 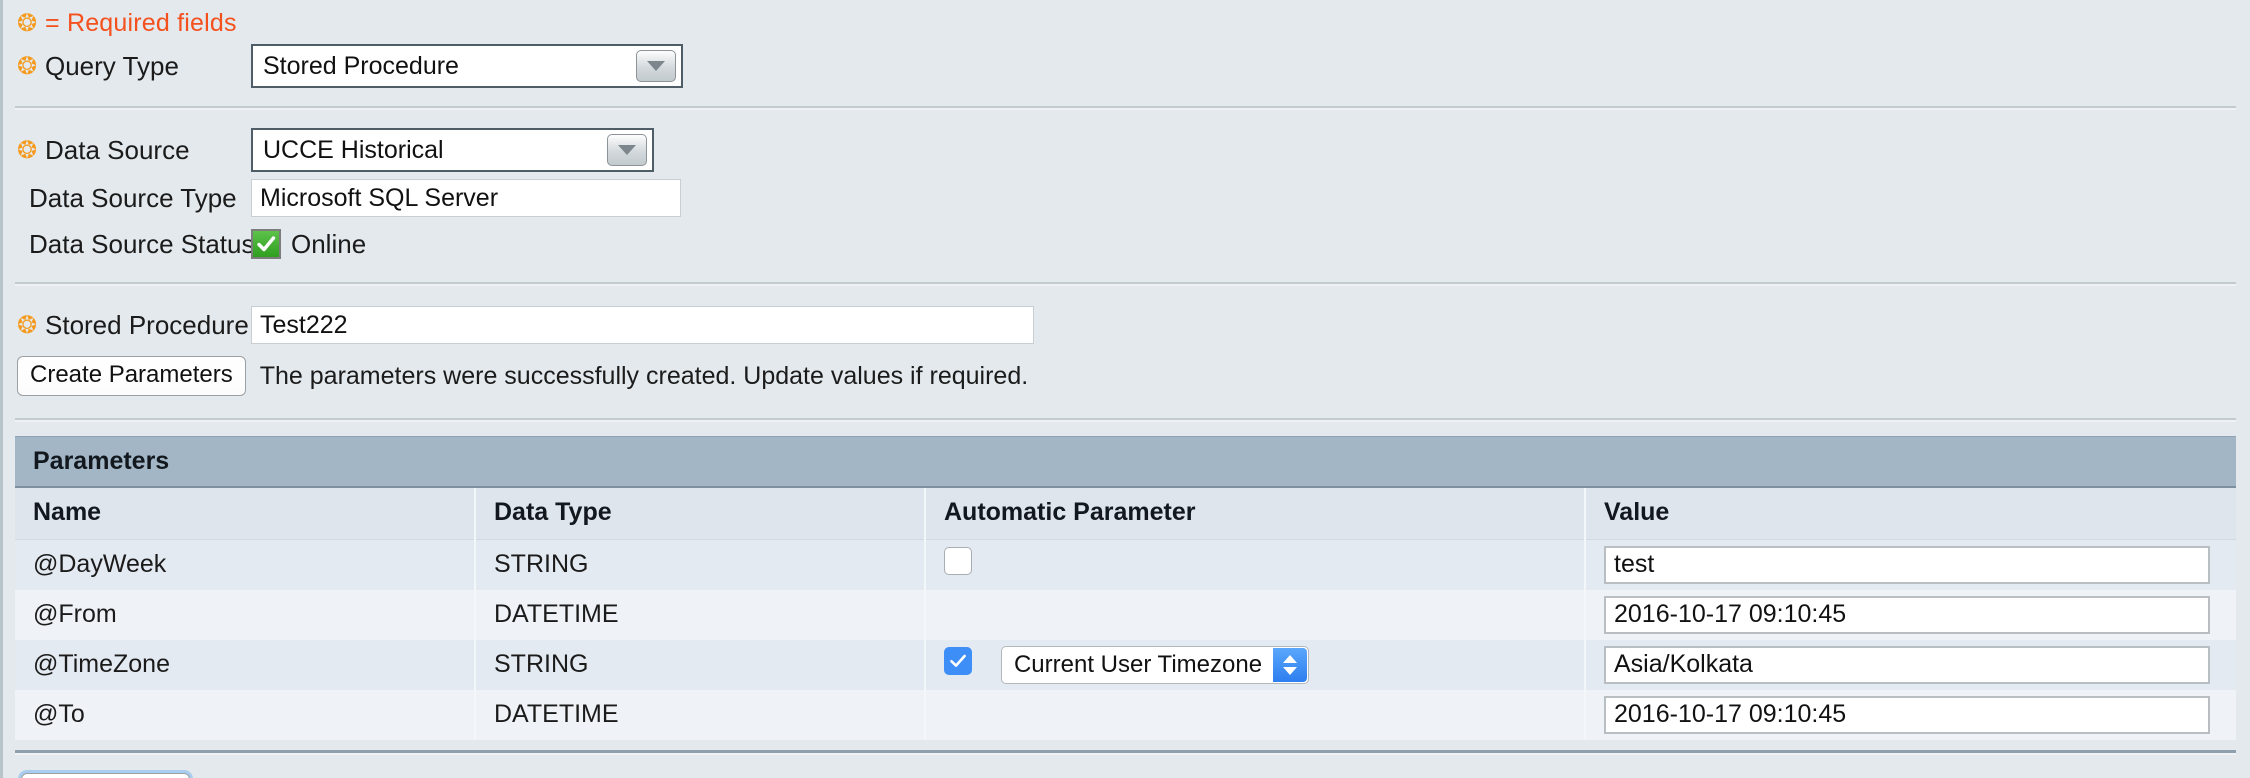 What do you see at coordinates (452, 150) in the screenshot?
I see `data-source-select: UCCE Historical` at bounding box center [452, 150].